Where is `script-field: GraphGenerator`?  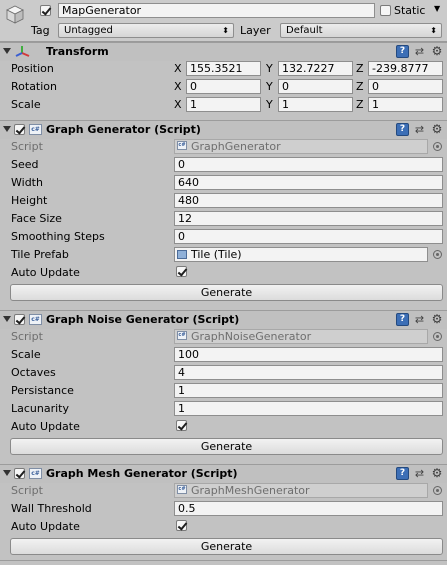
script-field: GraphGenerator is located at coordinates (301, 146).